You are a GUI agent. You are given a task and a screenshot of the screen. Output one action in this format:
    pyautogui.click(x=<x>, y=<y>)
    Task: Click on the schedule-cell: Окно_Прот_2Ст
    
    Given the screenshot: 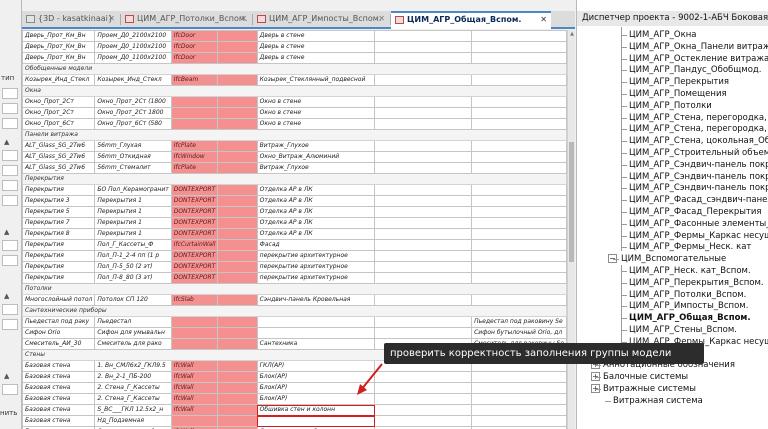 What is the action you would take?
    pyautogui.click(x=59, y=113)
    